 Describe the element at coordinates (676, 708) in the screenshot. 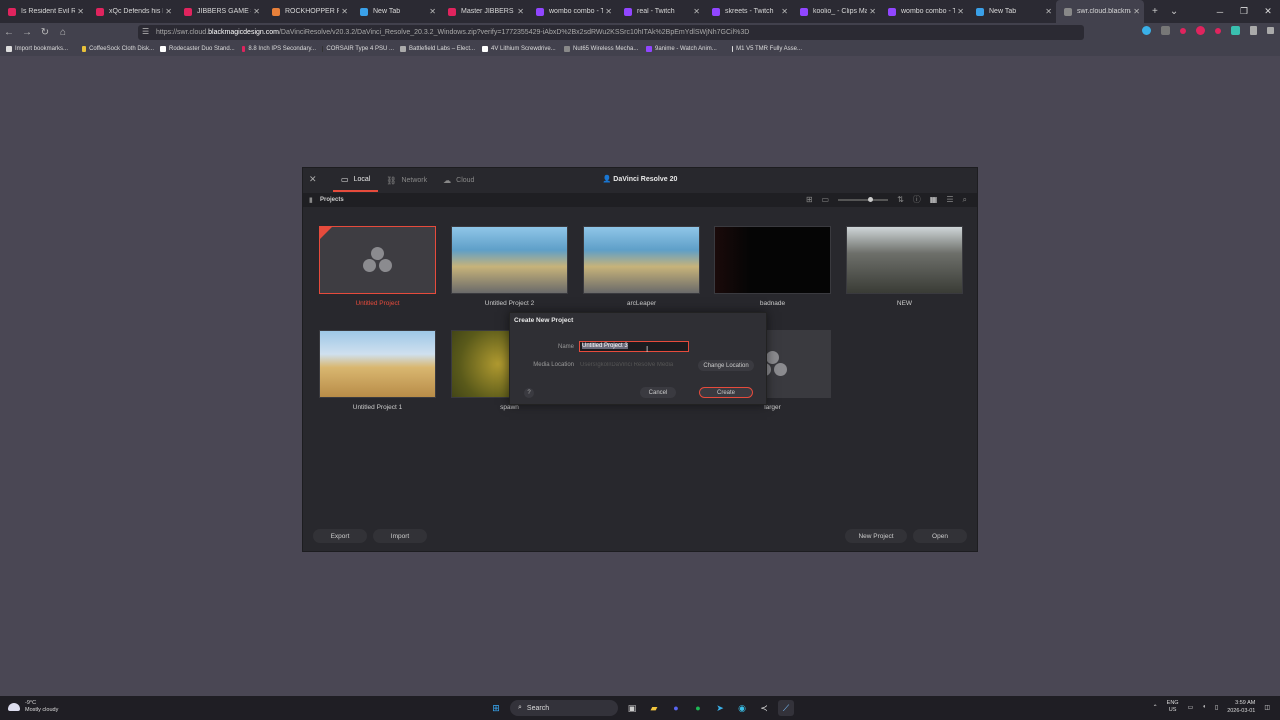

I see `discord-icon: ●` at that location.